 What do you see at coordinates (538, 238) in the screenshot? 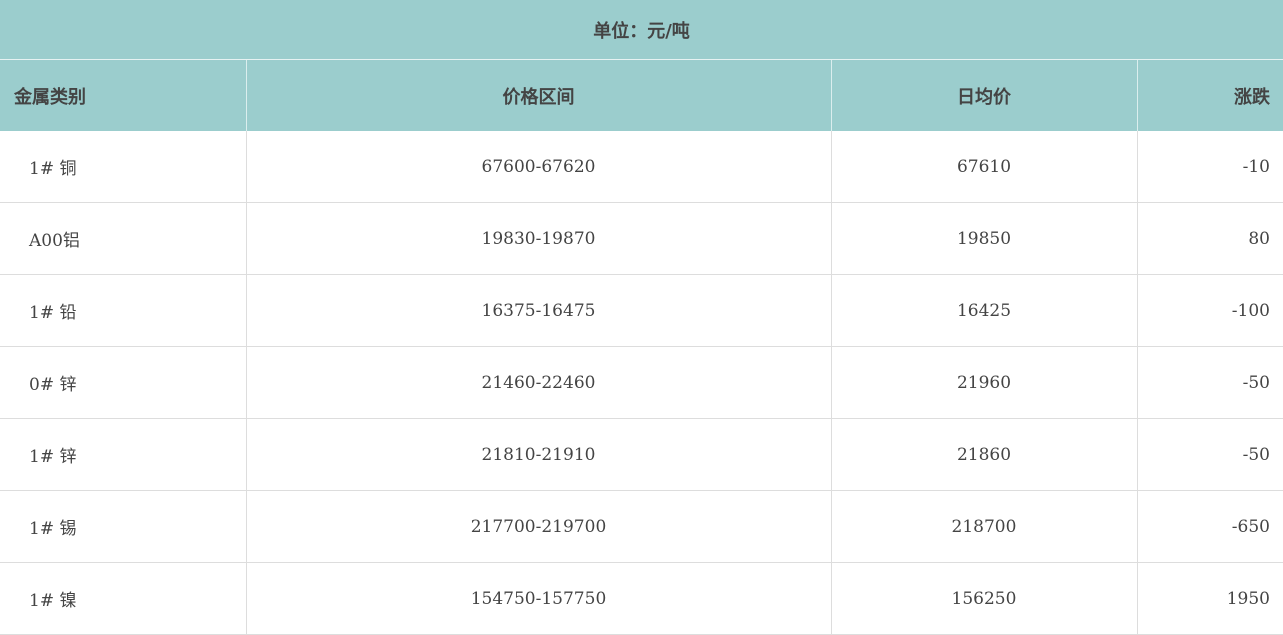
I see `cell-price-range: 19830-19870` at bounding box center [538, 238].